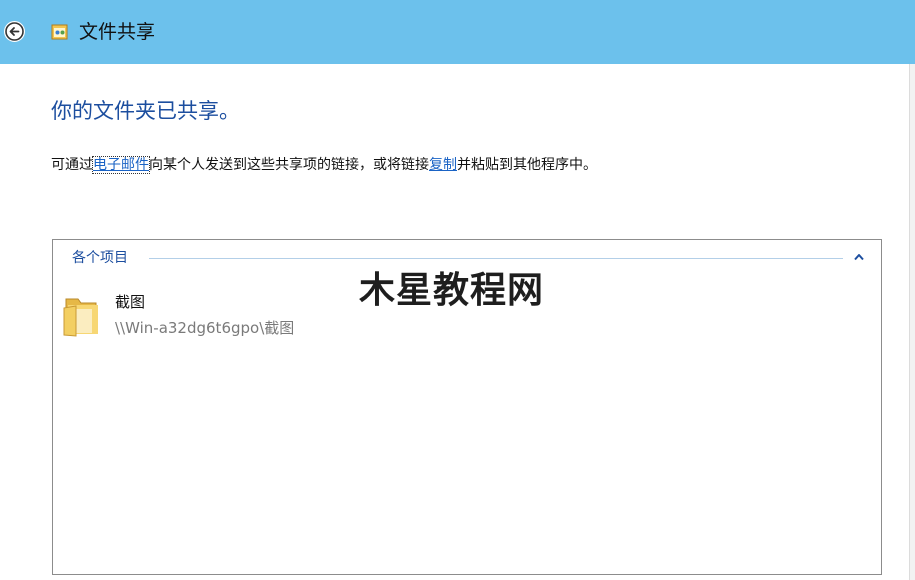 This screenshot has width=915, height=580. What do you see at coordinates (130, 302) in the screenshot?
I see `item-name: 截图` at bounding box center [130, 302].